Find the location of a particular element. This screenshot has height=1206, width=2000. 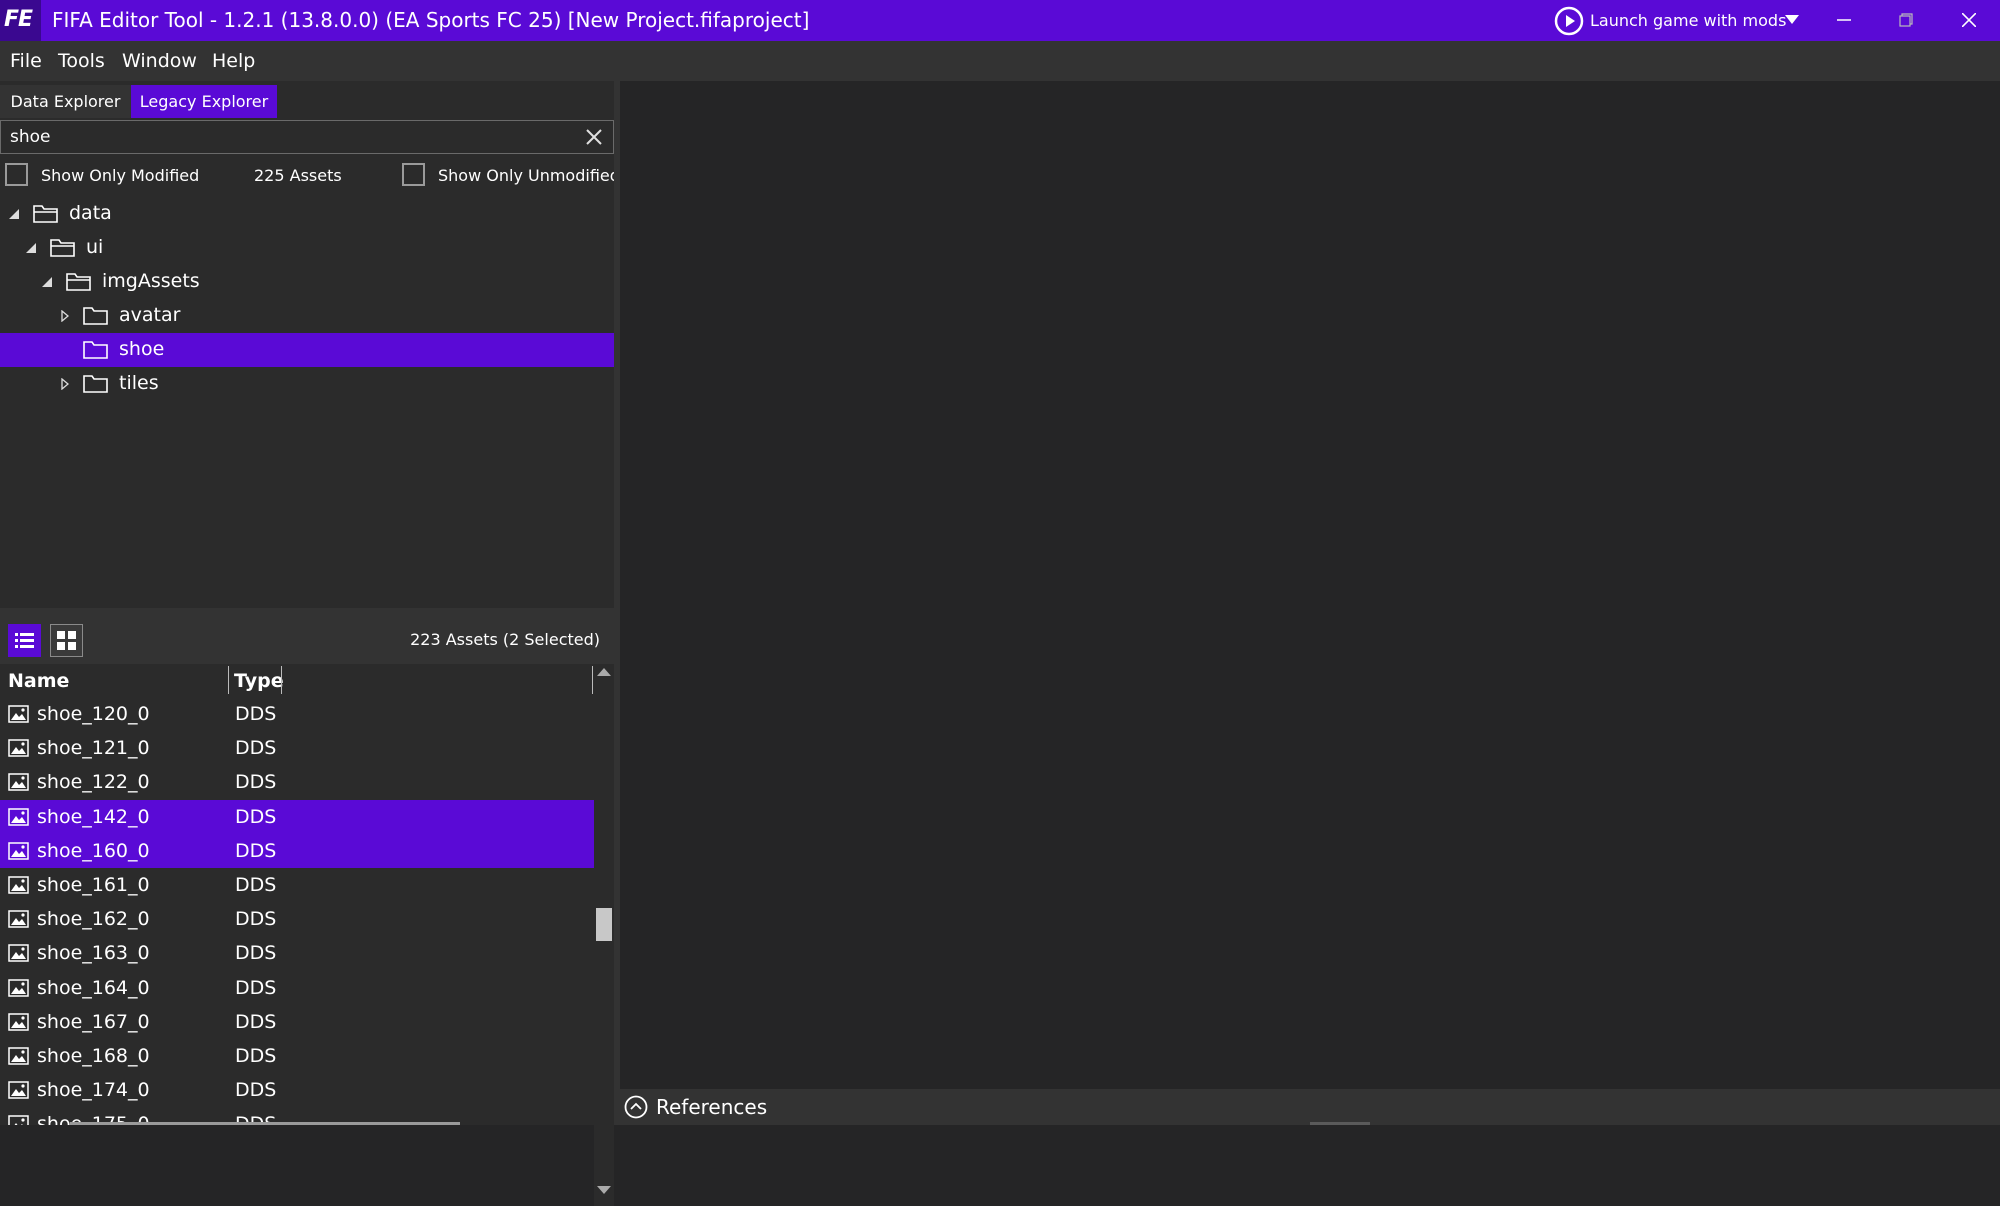

minimize-icon is located at coordinates (1844, 20).